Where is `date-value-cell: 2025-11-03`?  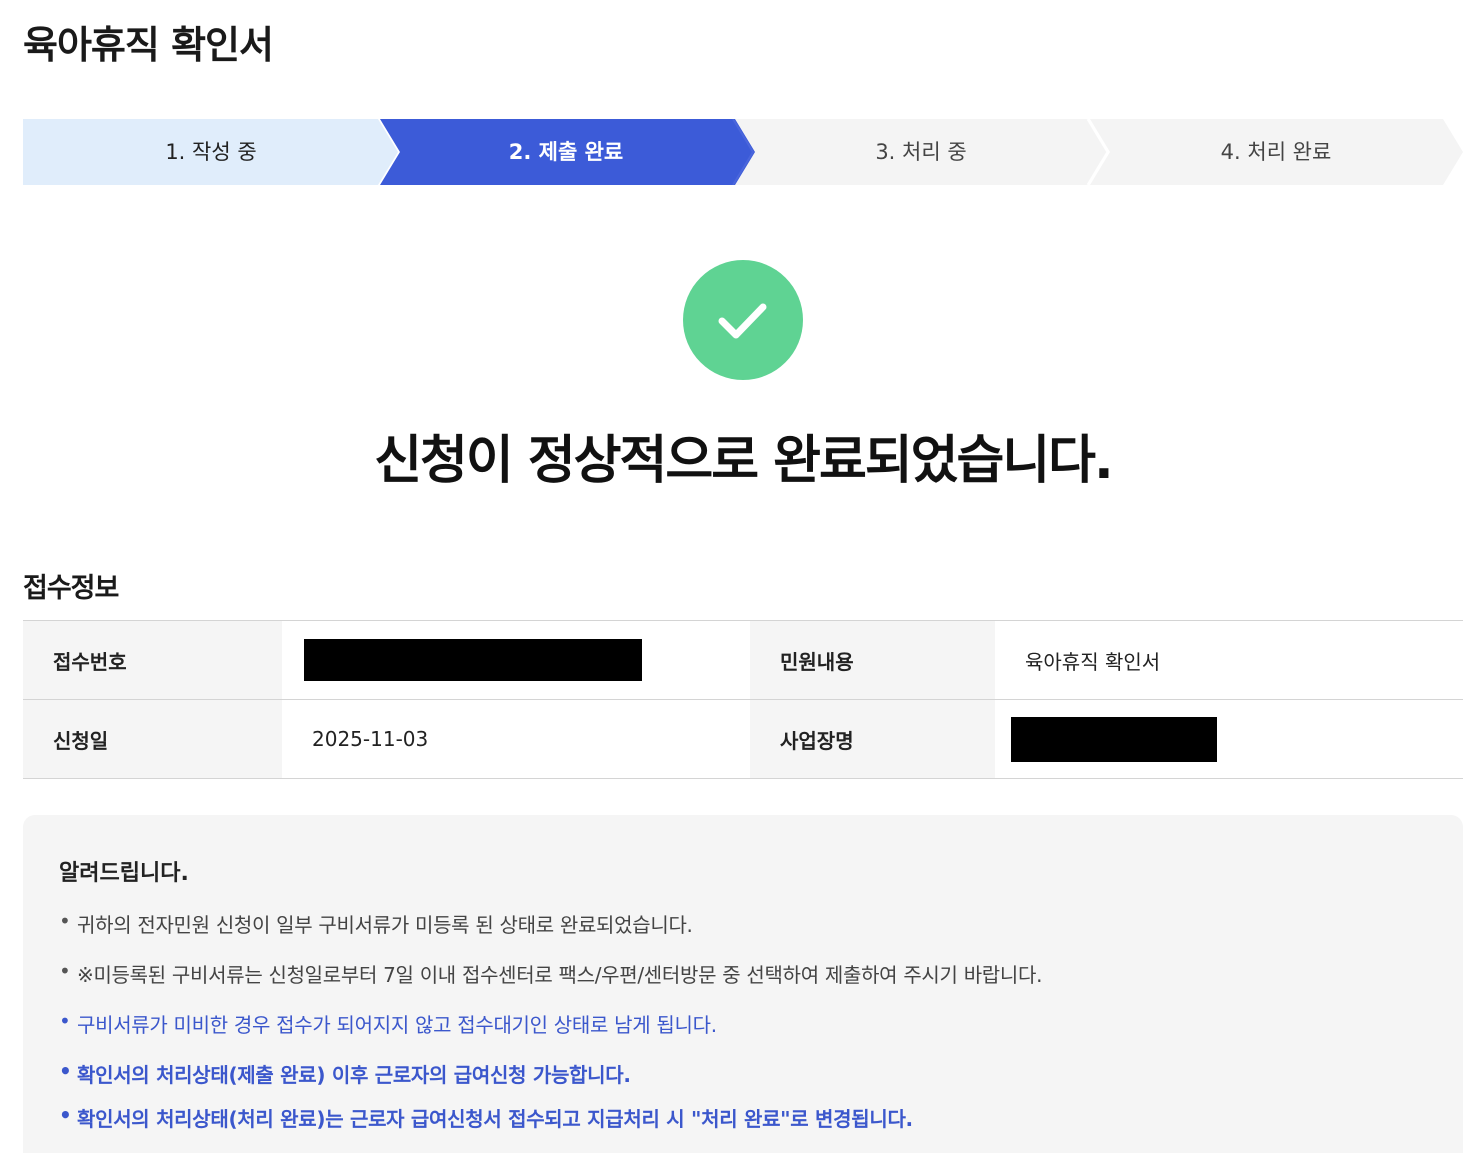
date-value-cell: 2025-11-03 is located at coordinates (516, 739).